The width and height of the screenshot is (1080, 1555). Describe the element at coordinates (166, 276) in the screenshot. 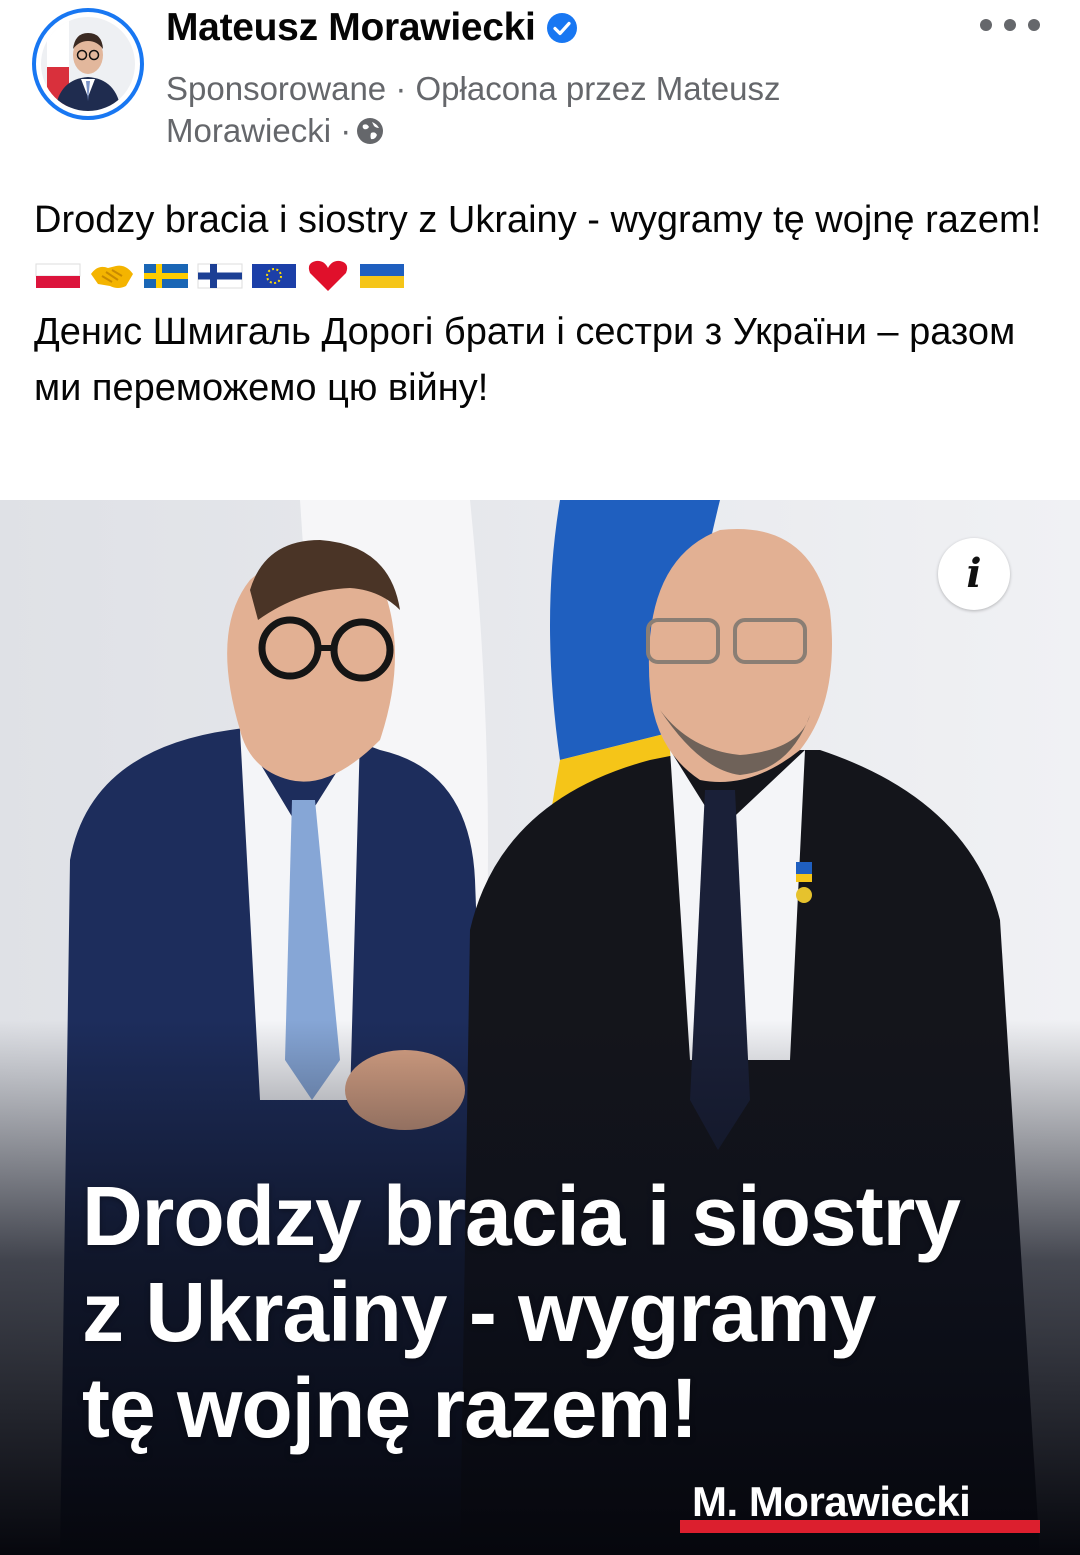

I see `sweden-flag-icon` at that location.